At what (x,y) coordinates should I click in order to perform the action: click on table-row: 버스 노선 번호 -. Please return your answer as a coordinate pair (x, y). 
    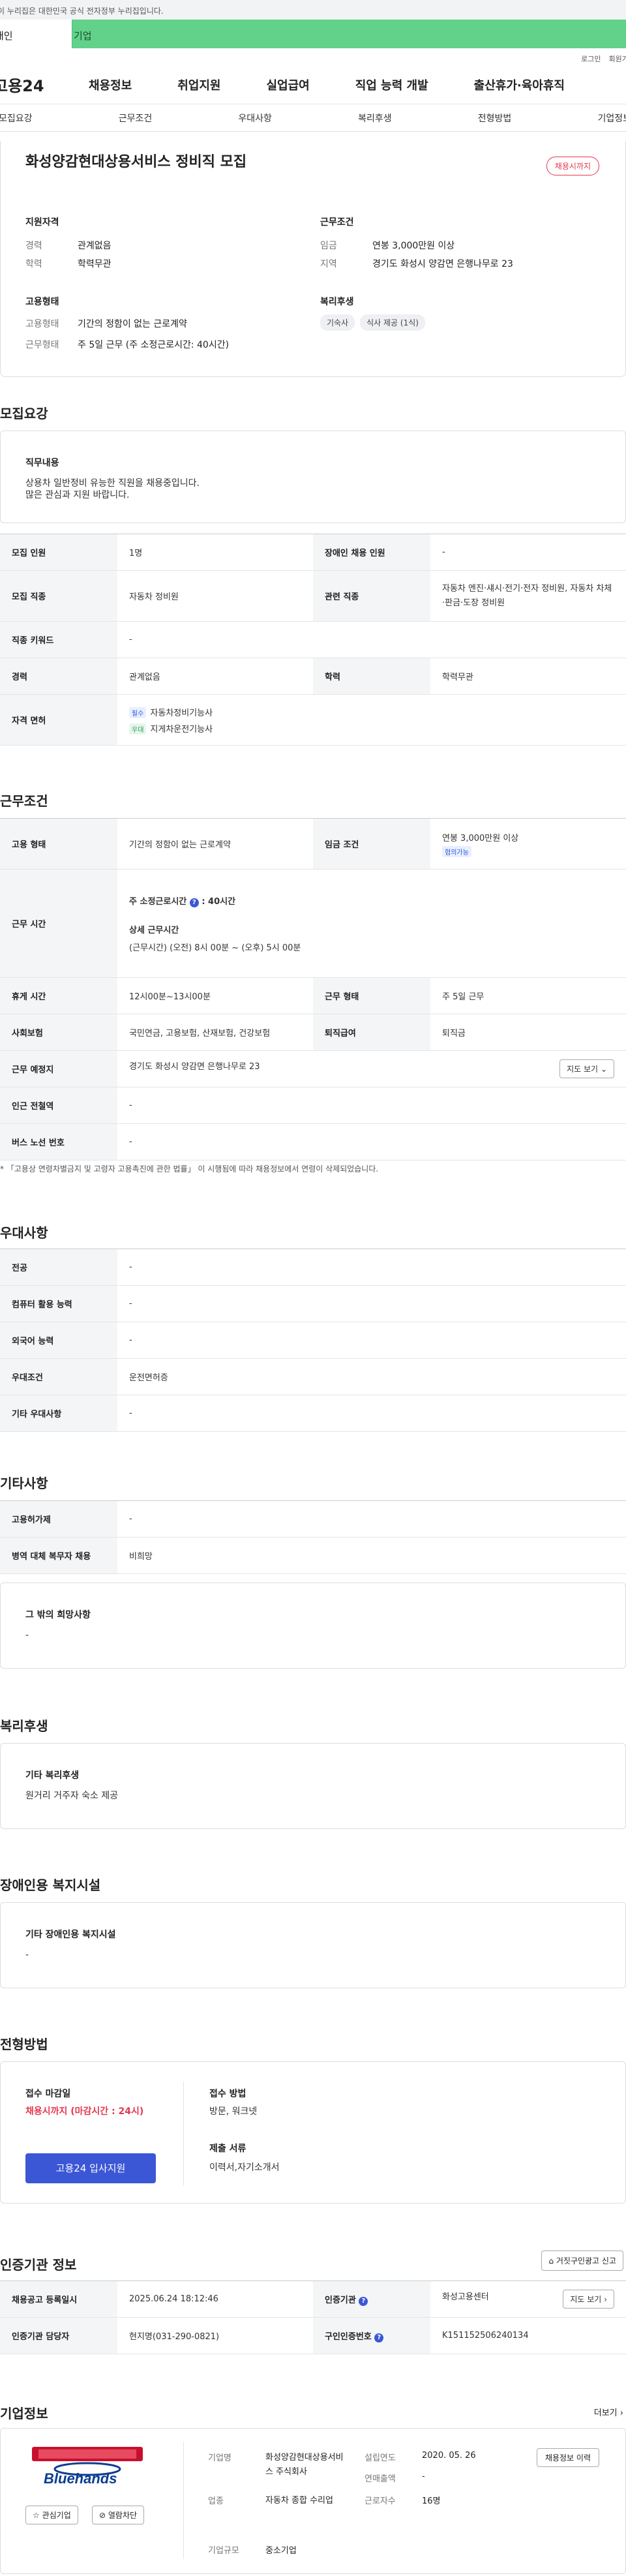
    Looking at the image, I should click on (313, 1141).